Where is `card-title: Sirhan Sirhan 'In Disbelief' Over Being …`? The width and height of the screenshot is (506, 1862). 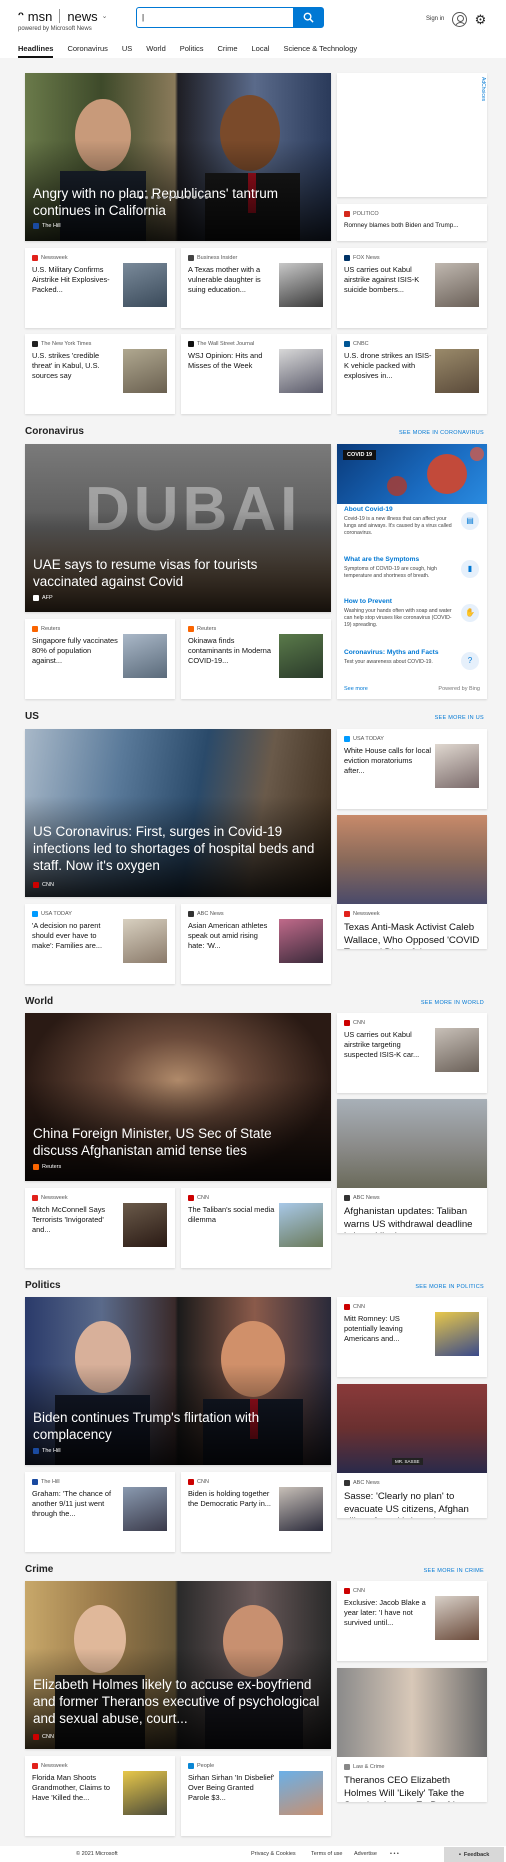 card-title: Sirhan Sirhan 'In Disbelief' Over Being … is located at coordinates (232, 1793).